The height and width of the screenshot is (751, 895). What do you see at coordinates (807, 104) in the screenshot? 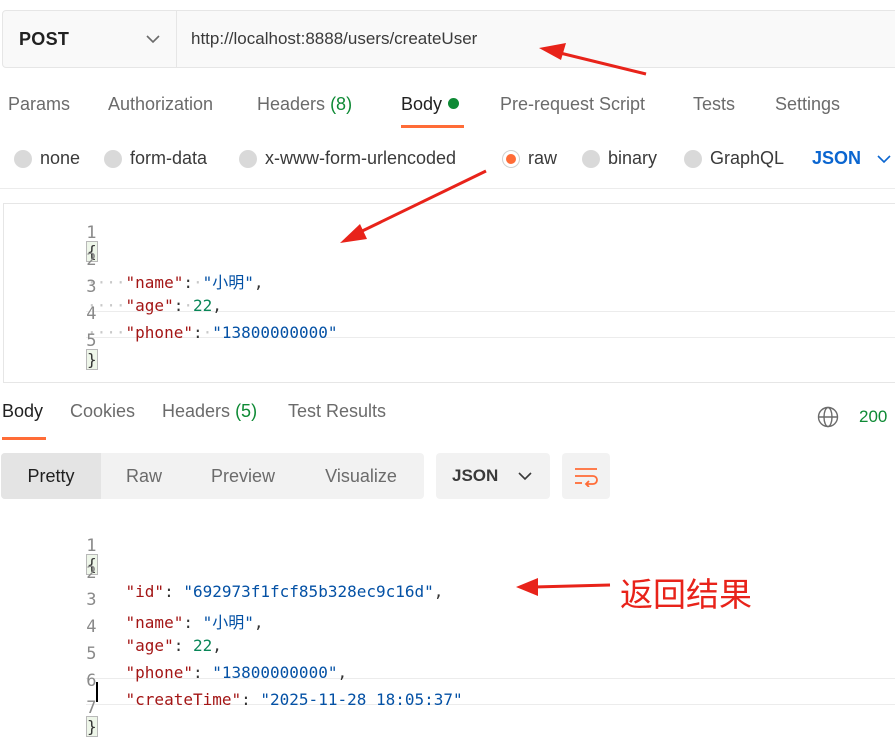
I see `tab-settings: Settings` at bounding box center [807, 104].